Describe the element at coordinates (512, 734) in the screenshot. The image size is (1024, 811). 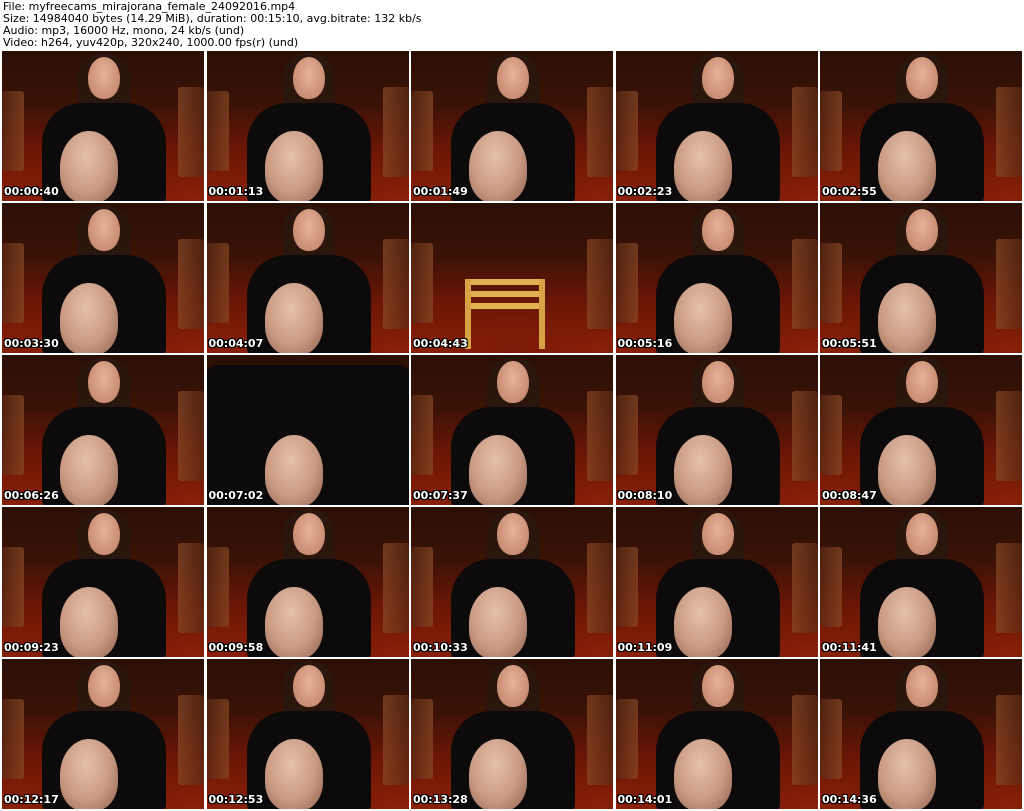
I see `video-thumbnail: 00:13:28` at that location.